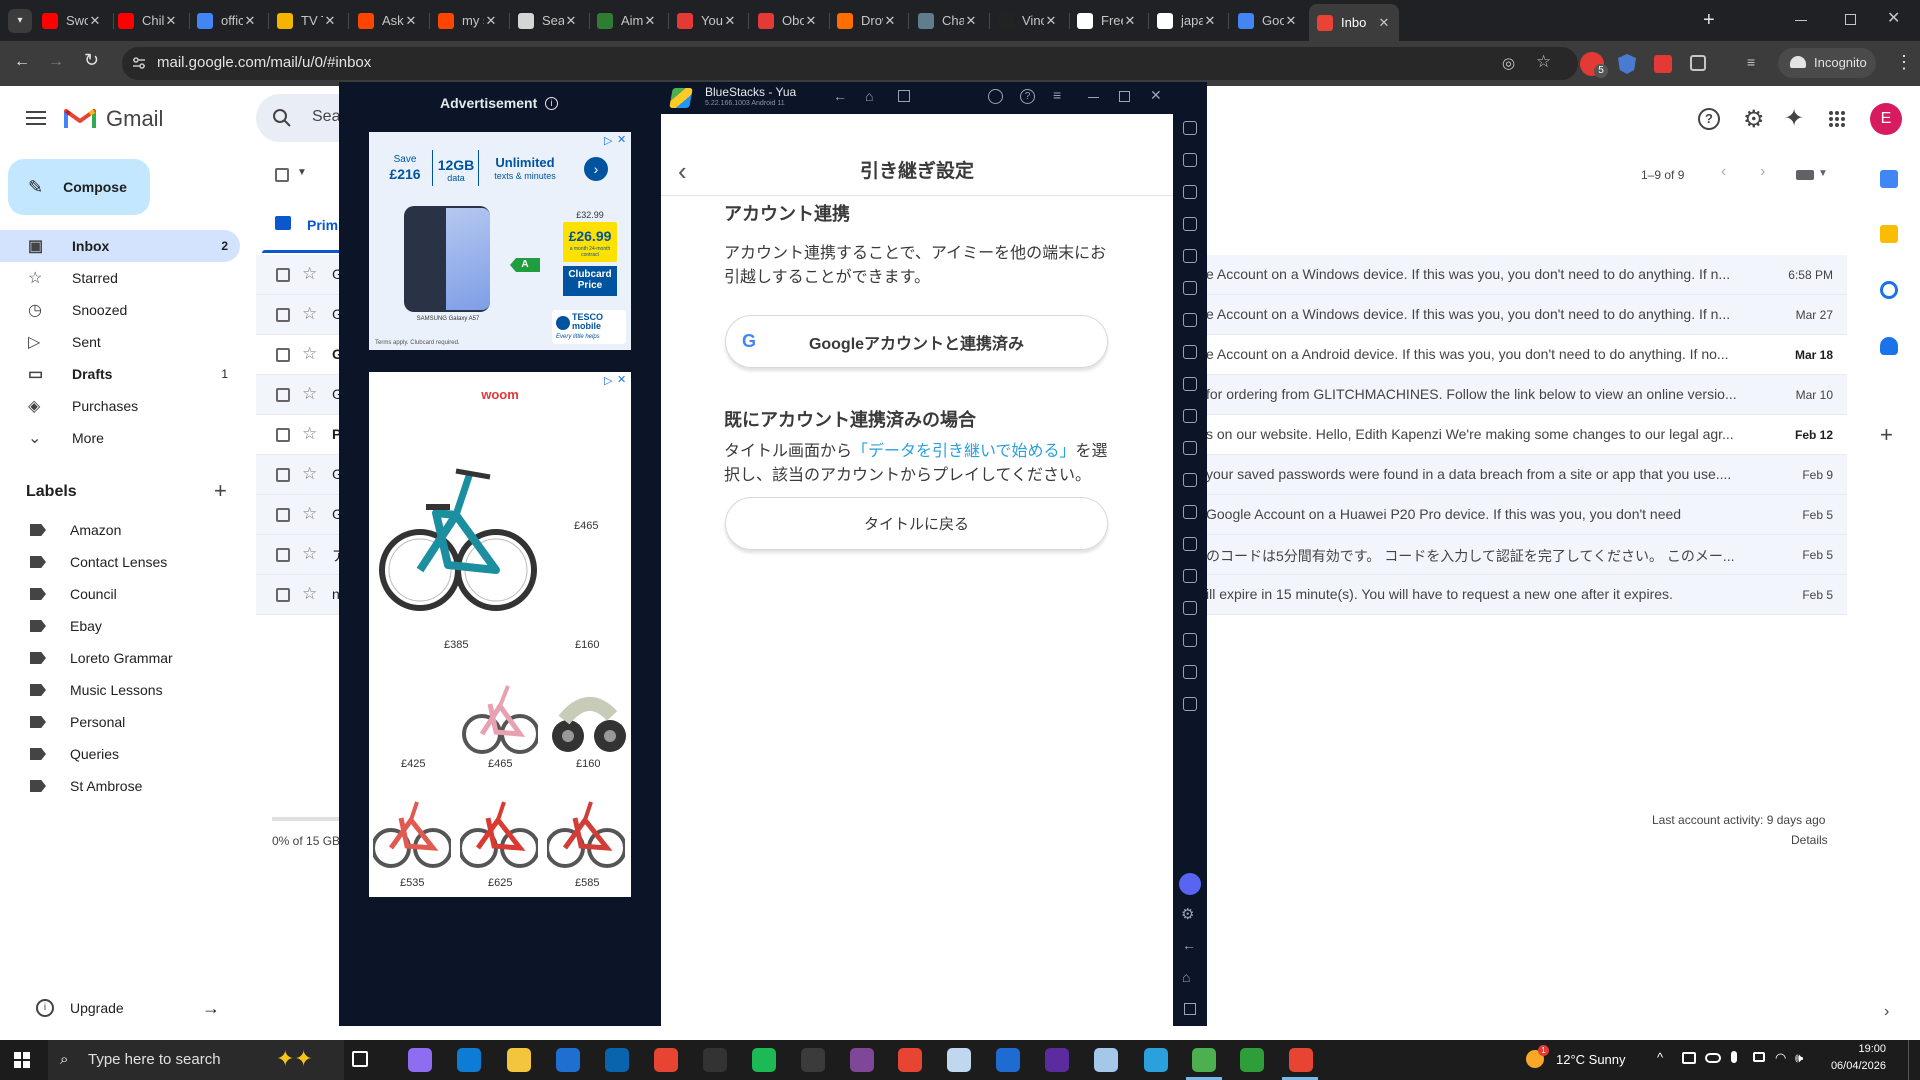 The width and height of the screenshot is (1920, 1080). What do you see at coordinates (1889, 346) in the screenshot?
I see `contacts-icon` at bounding box center [1889, 346].